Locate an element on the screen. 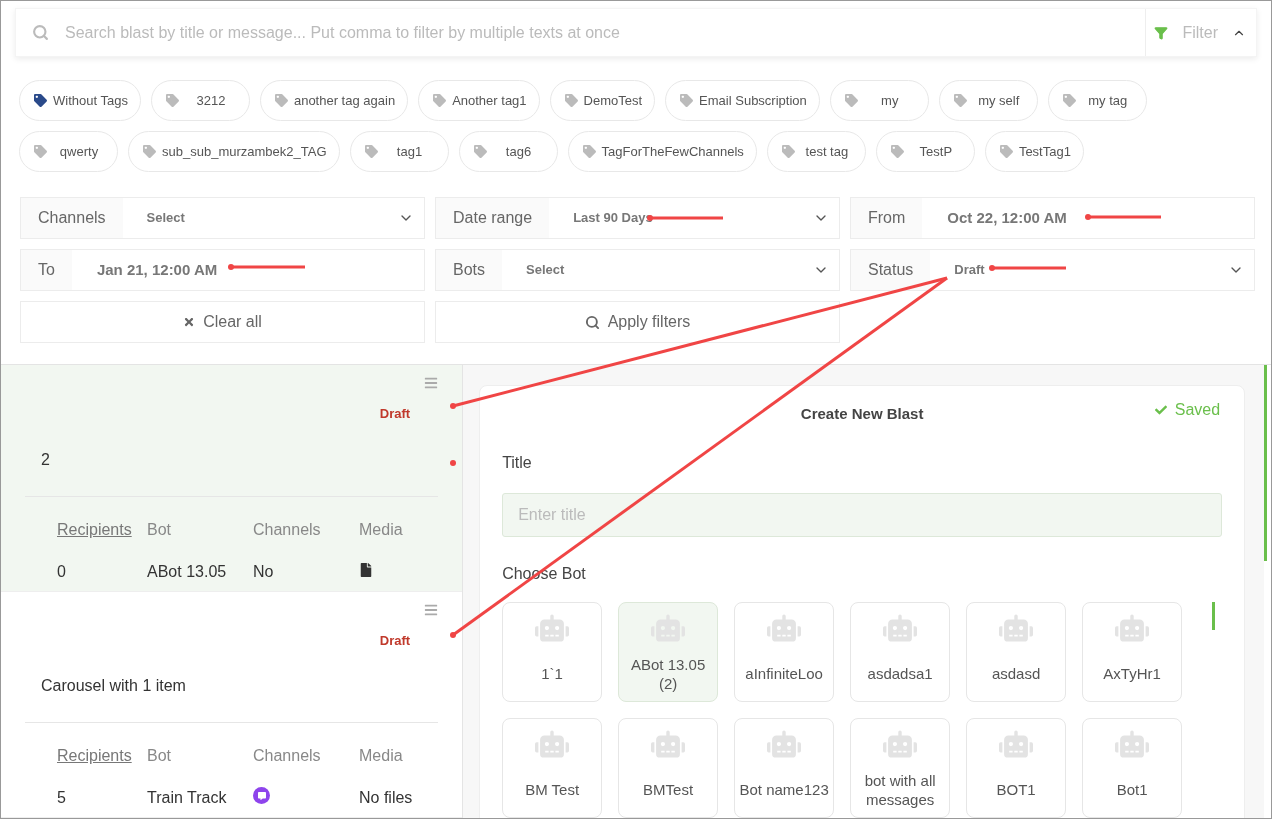 The image size is (1272, 819). bot-name: ABot 13.05 is located at coordinates (187, 571).